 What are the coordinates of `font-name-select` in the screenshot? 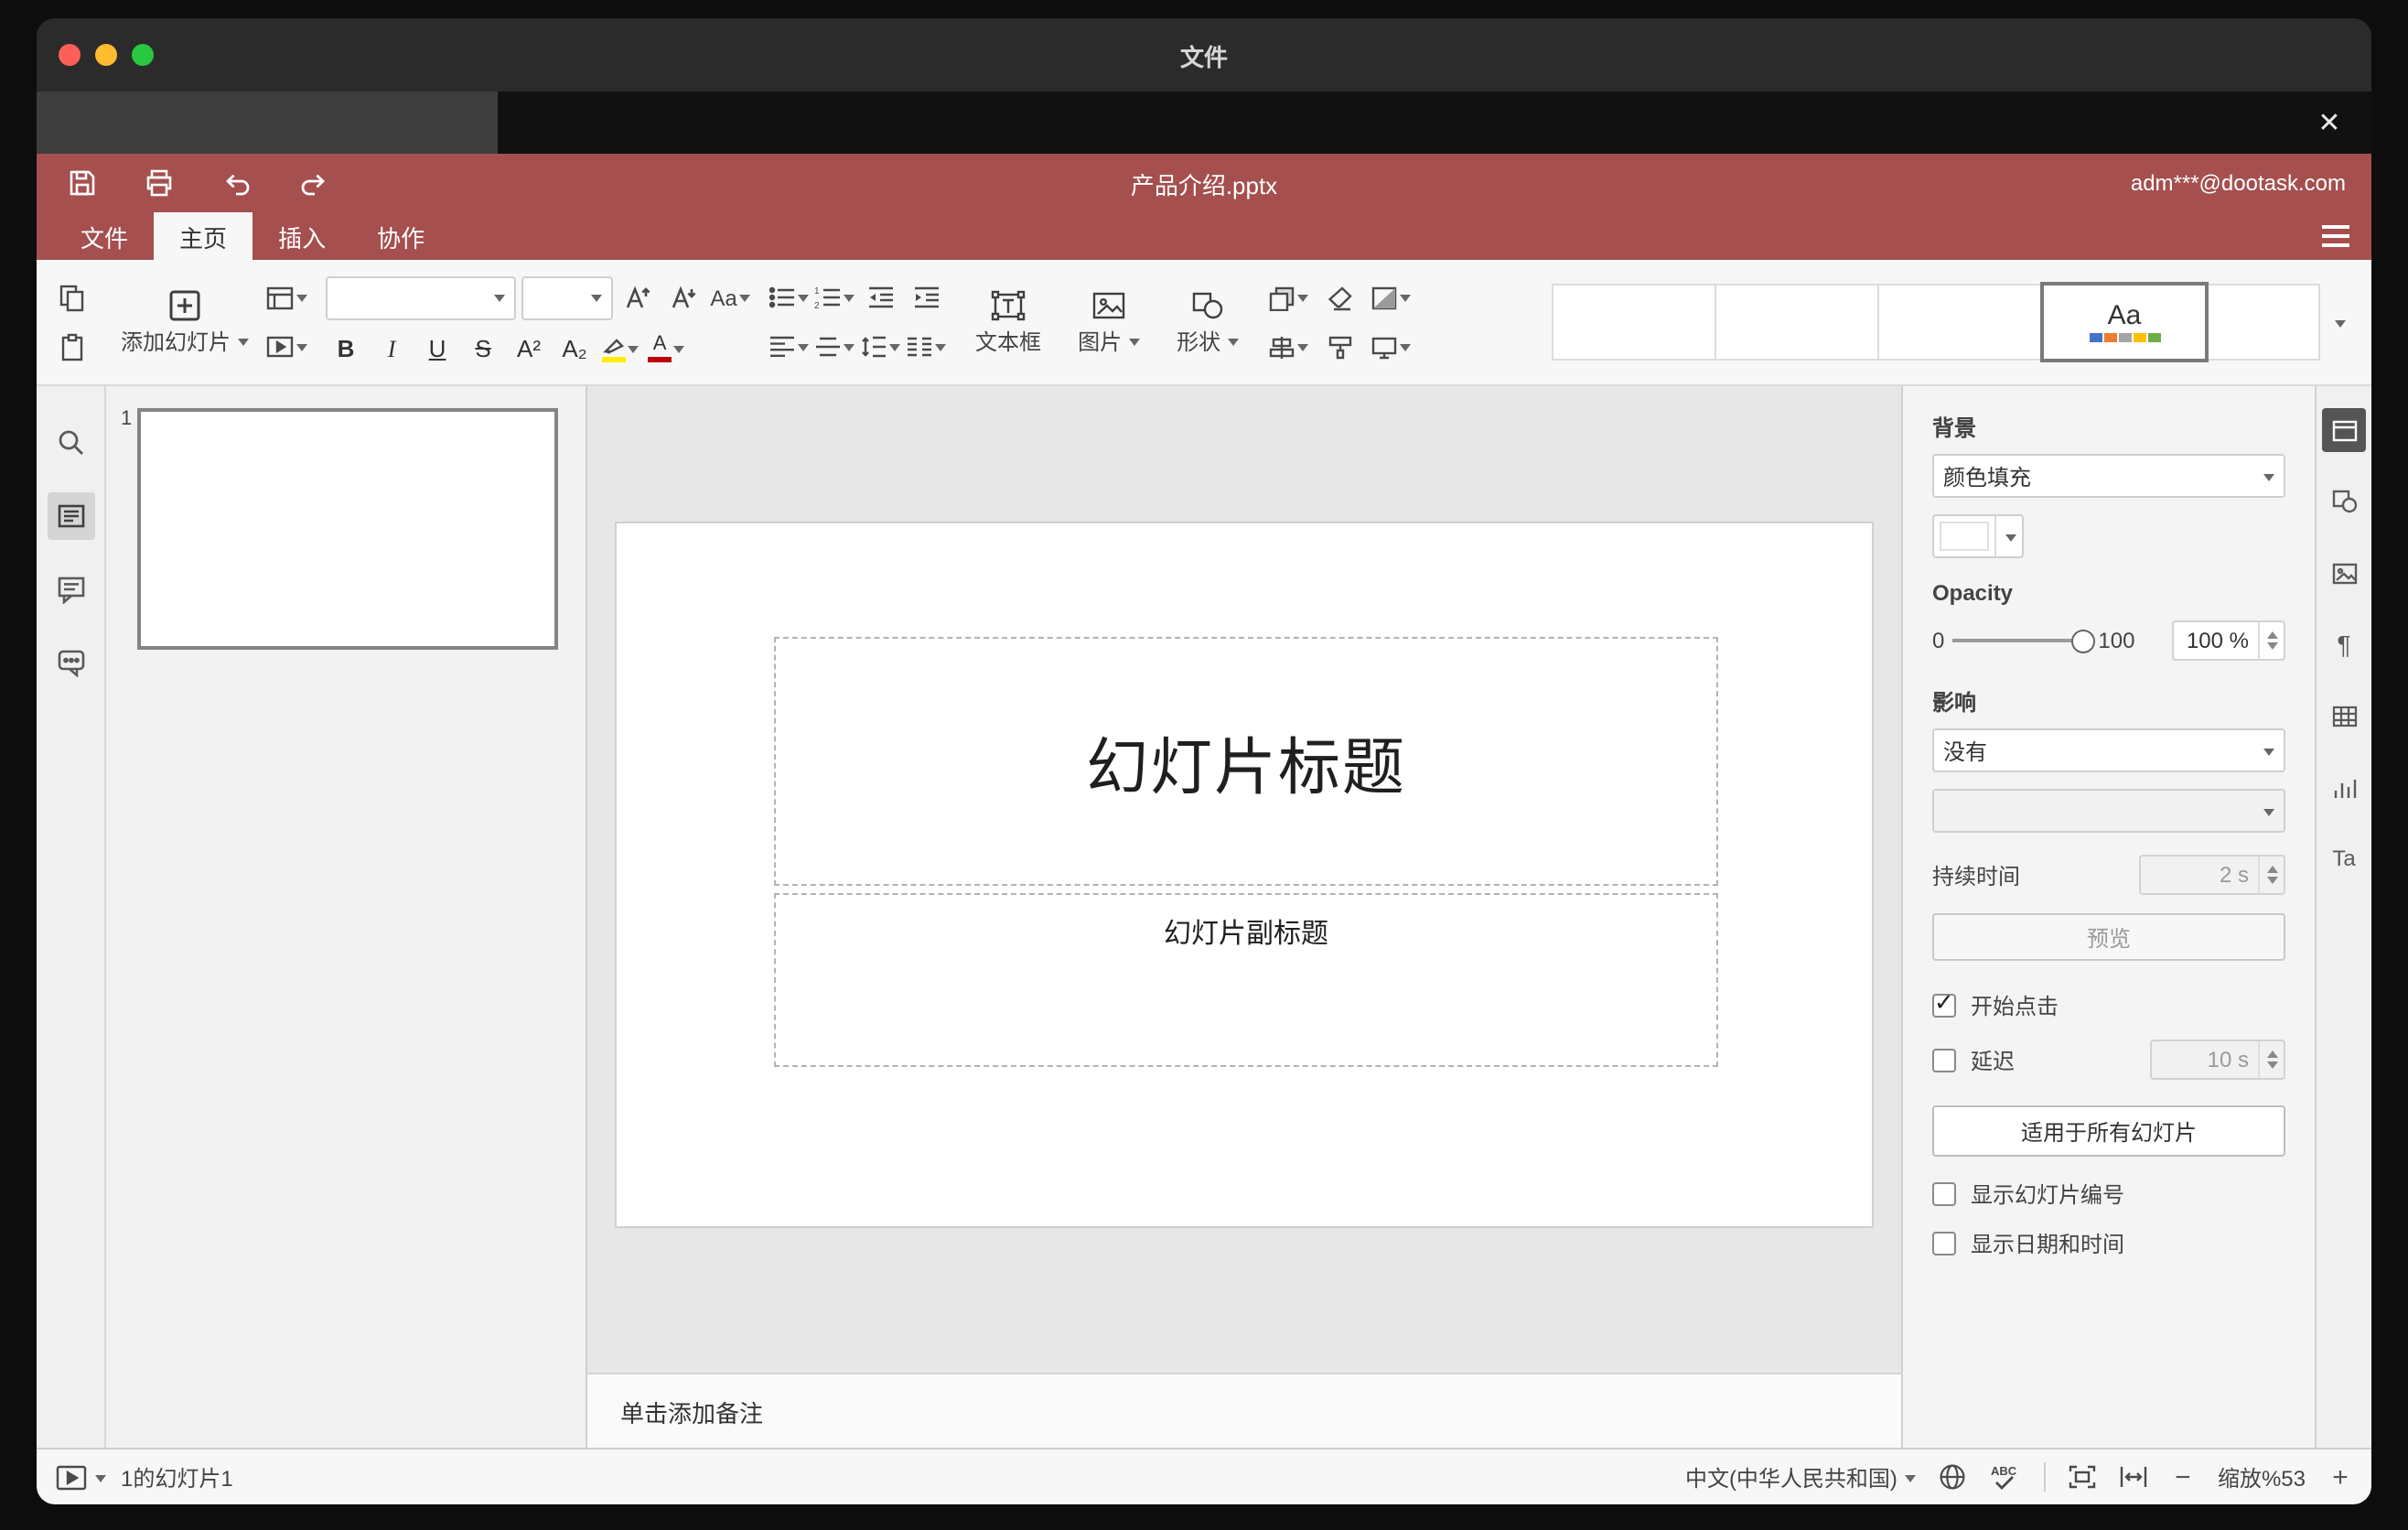 It's located at (421, 297).